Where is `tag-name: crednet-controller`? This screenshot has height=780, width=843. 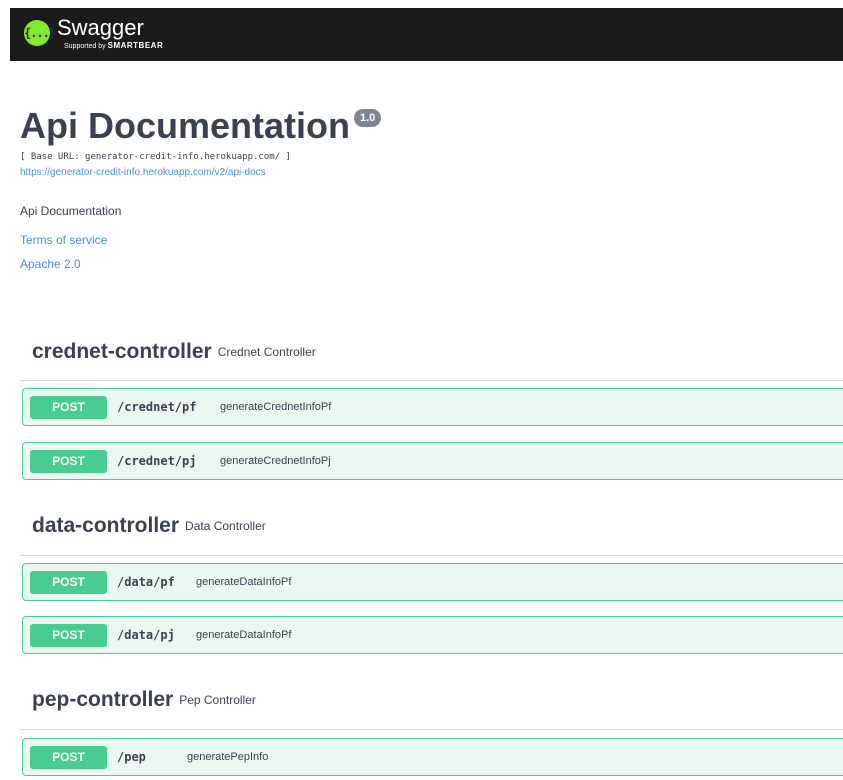
tag-name: crednet-controller is located at coordinates (122, 351).